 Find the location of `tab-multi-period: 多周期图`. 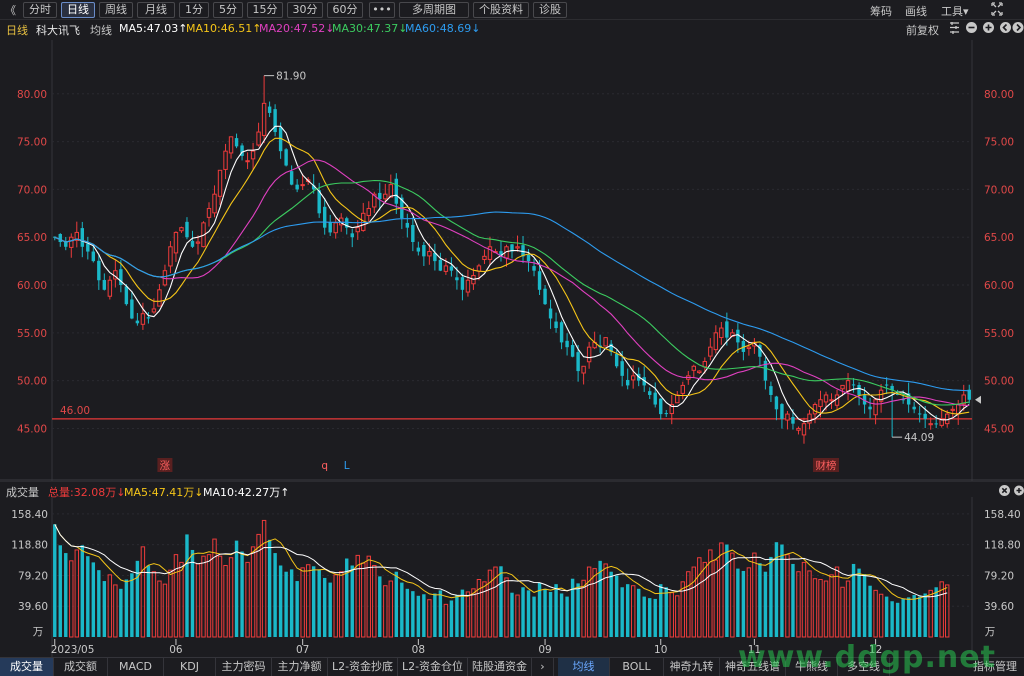

tab-multi-period: 多周期图 is located at coordinates (434, 10).